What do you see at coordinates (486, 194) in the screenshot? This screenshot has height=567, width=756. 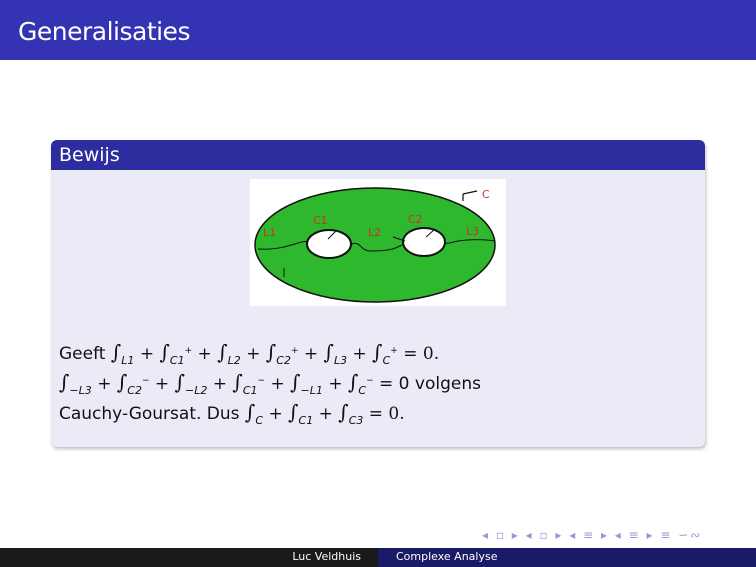 I see `label-c: C` at bounding box center [486, 194].